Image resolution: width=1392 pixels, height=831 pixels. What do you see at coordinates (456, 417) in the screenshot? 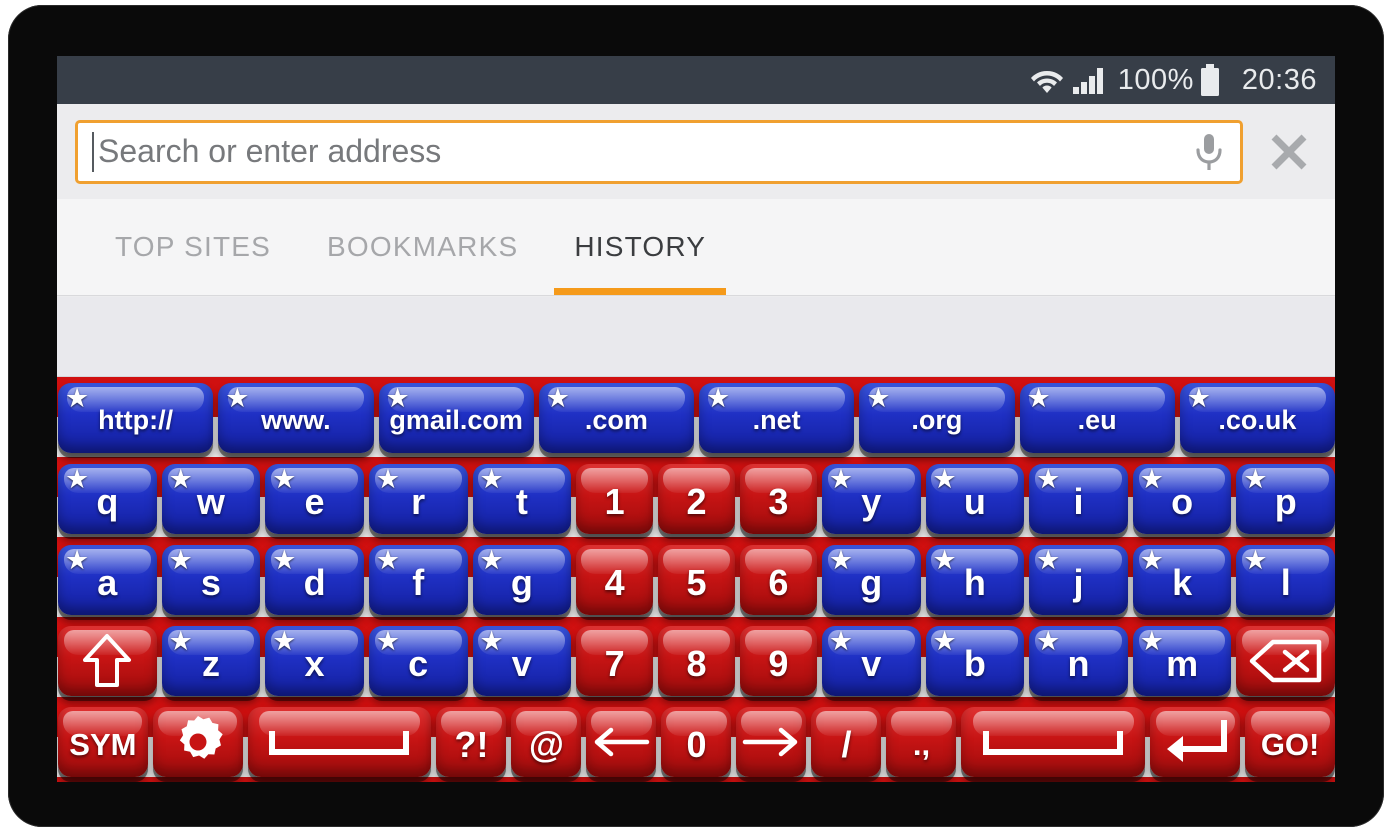
I see `key-gmail-com: ★ gmail.com` at bounding box center [456, 417].